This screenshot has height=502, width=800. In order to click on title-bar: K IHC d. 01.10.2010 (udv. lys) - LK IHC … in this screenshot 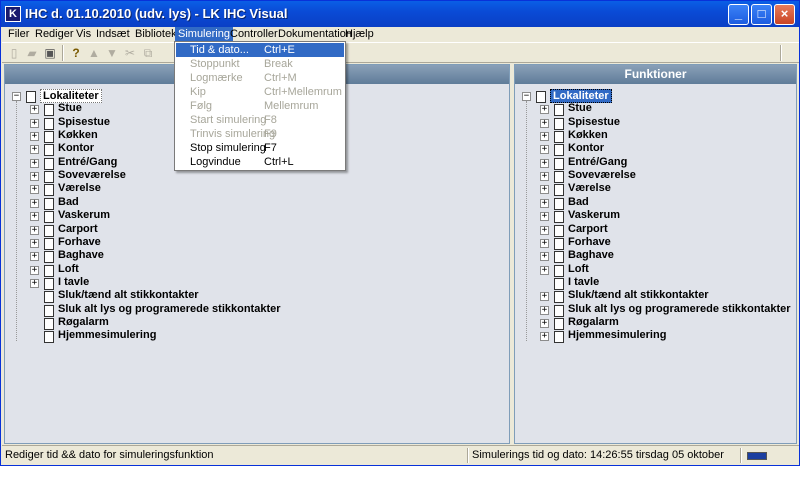, I will do `click(400, 14)`.